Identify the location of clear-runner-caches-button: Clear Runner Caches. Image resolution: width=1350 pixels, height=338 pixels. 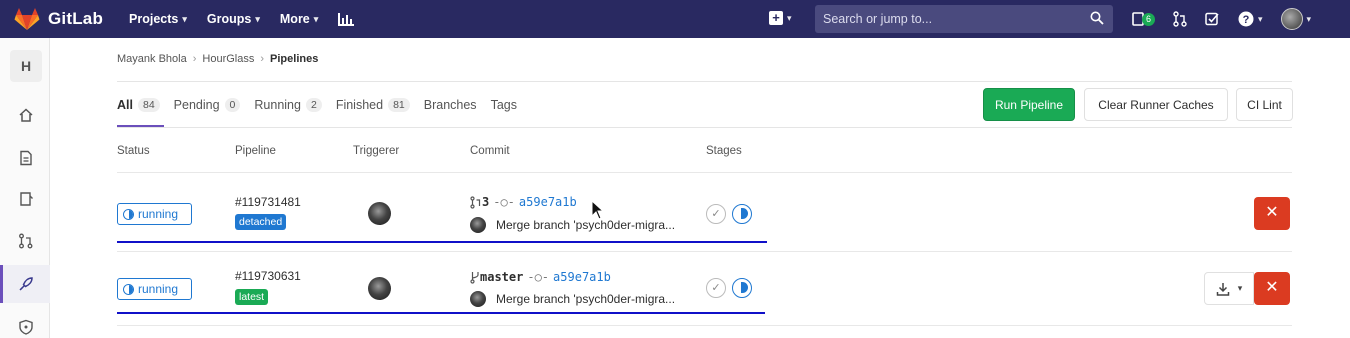
(1156, 104).